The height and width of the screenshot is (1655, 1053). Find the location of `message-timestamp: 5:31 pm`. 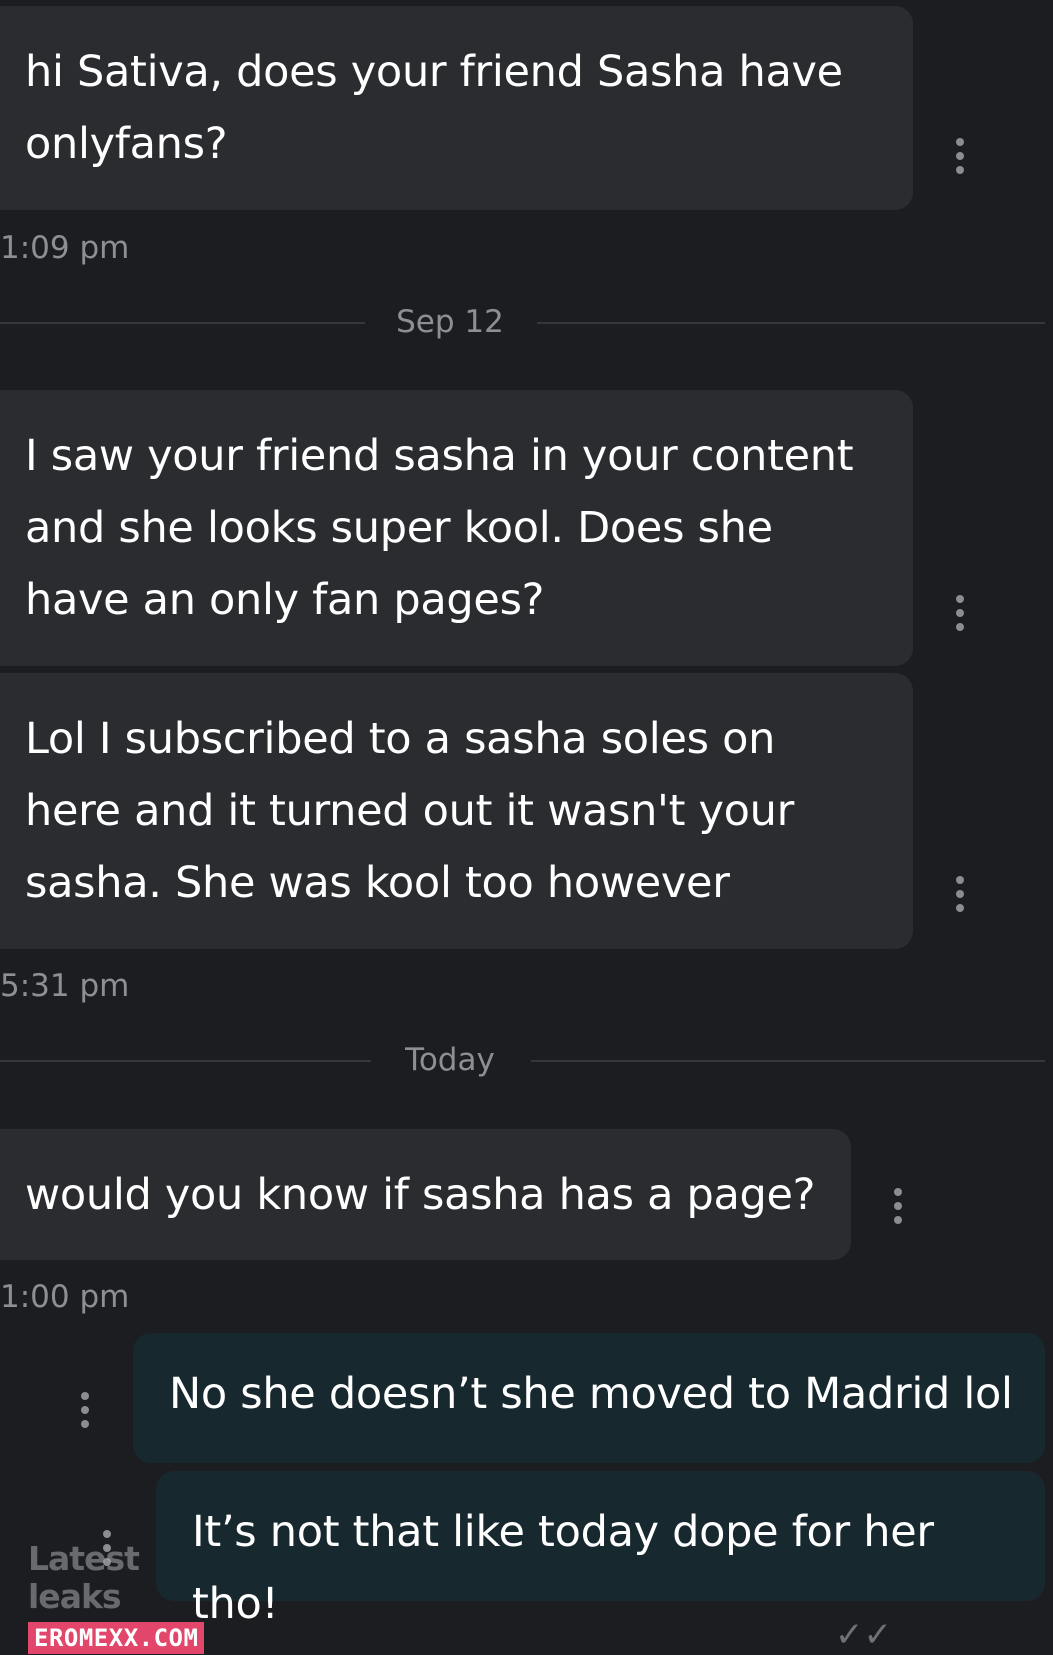

message-timestamp: 5:31 pm is located at coordinates (65, 986).